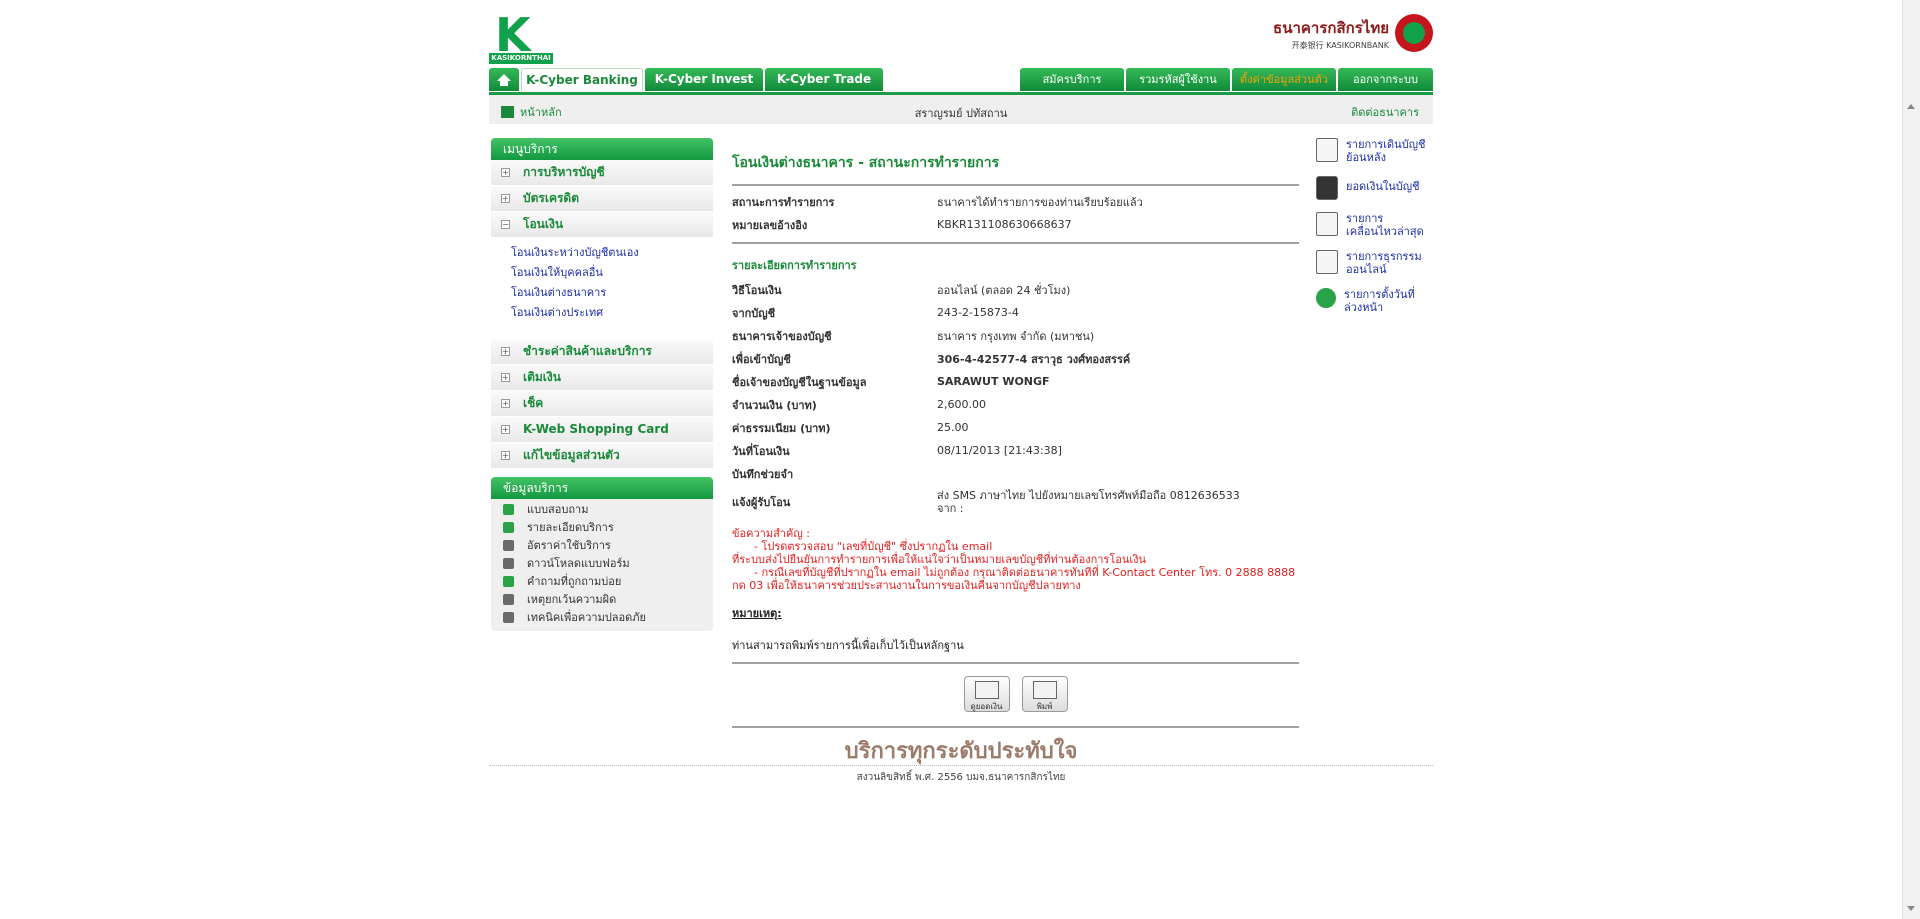 This screenshot has width=1920, height=919. Describe the element at coordinates (953, 427) in the screenshot. I see `detail-value: 25.00` at that location.